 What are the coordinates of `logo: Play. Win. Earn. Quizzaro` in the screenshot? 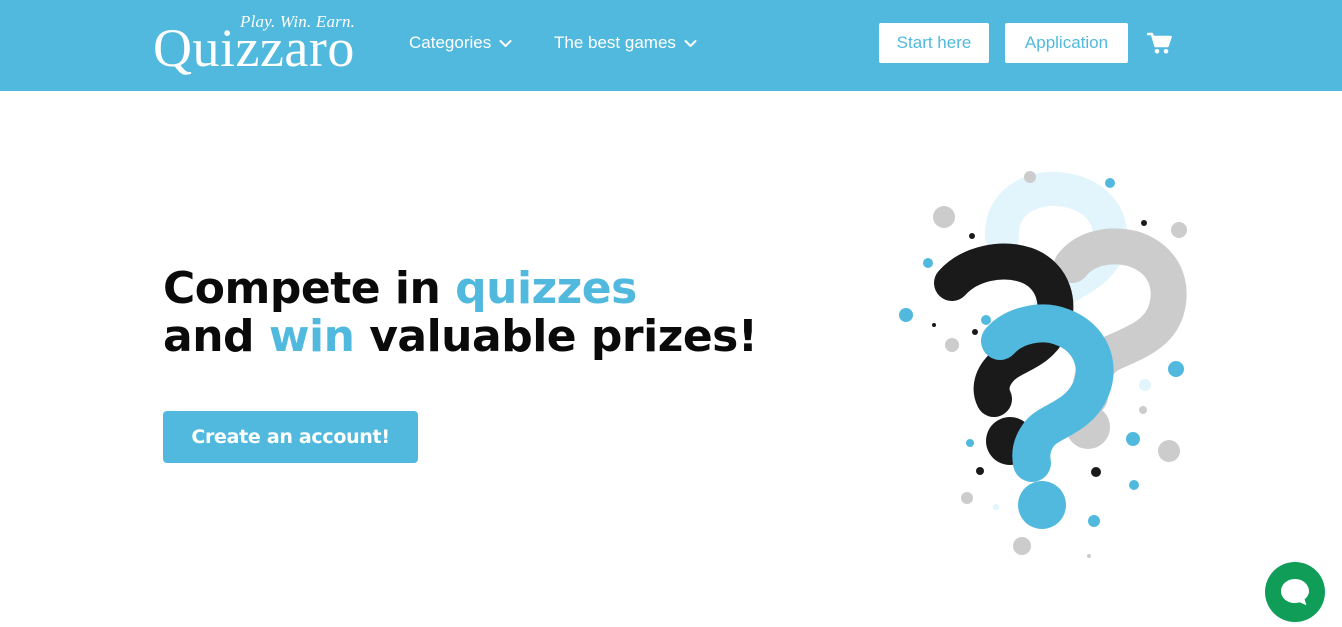 It's located at (258, 45).